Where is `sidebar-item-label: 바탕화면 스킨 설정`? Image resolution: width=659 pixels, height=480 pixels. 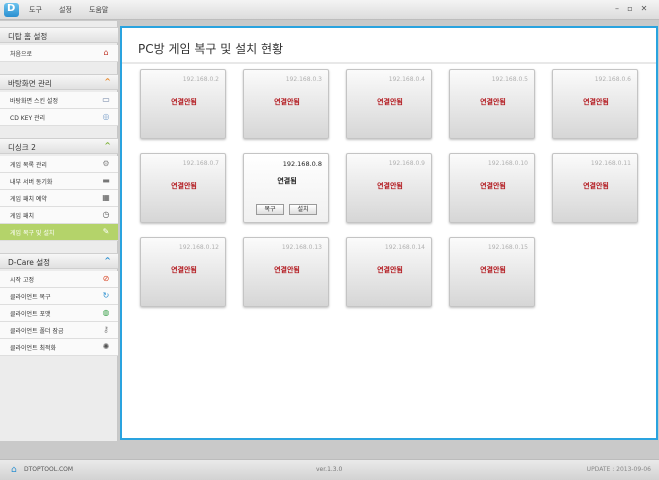 sidebar-item-label: 바탕화면 스킨 설정 is located at coordinates (34, 101).